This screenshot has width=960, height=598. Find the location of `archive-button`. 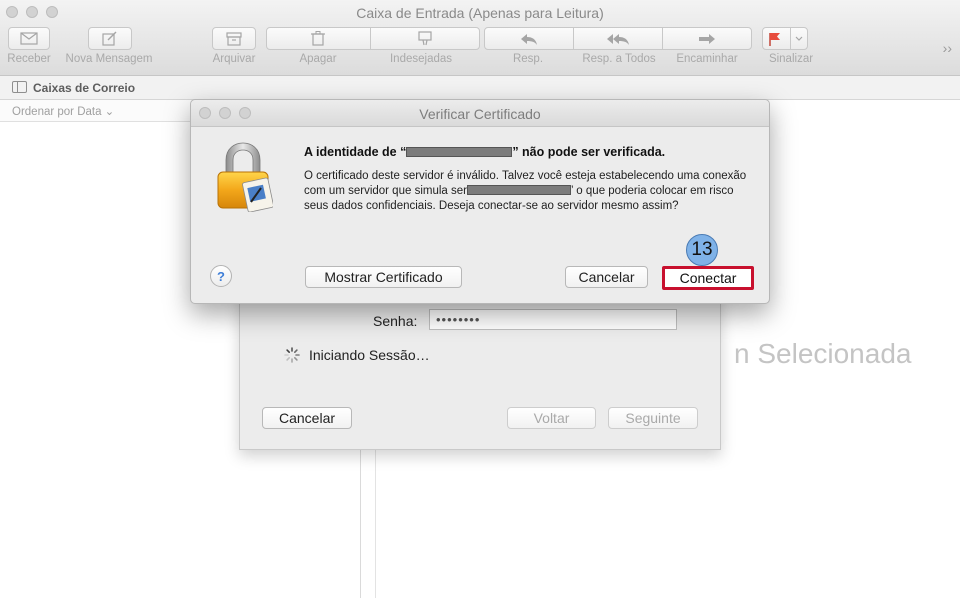

archive-button is located at coordinates (234, 38).